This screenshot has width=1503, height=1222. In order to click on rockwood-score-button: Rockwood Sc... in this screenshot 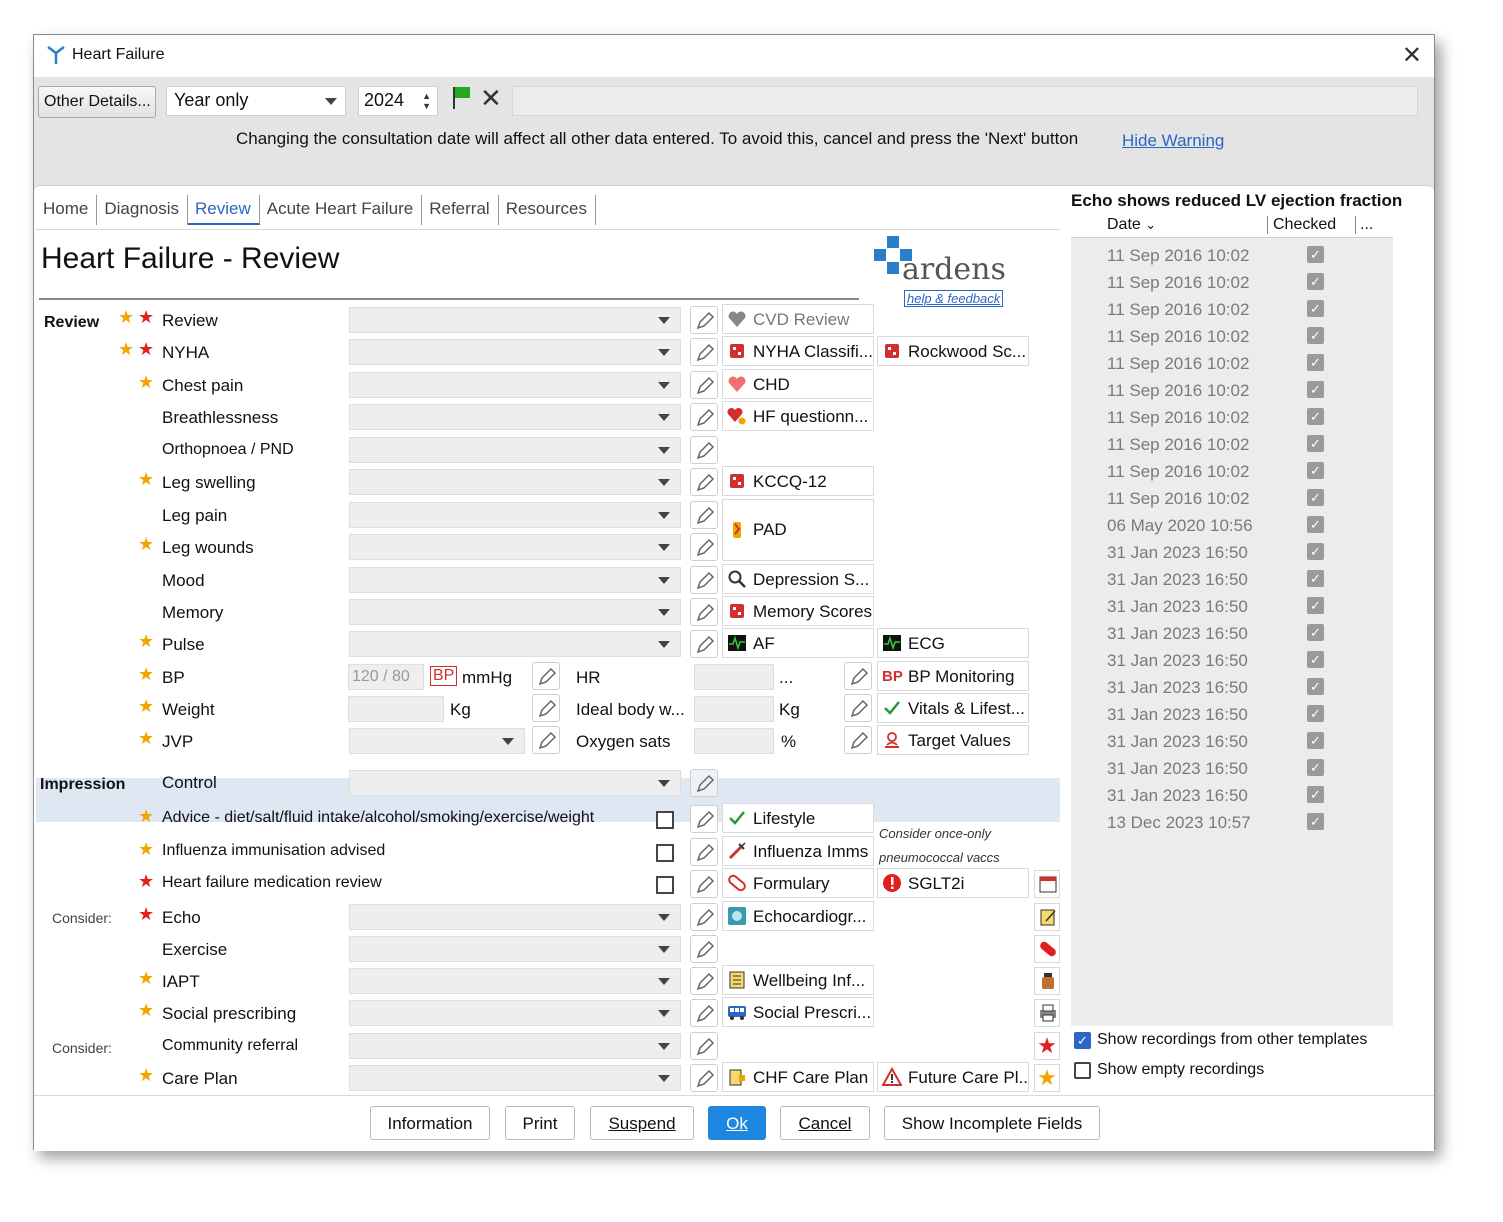, I will do `click(953, 351)`.